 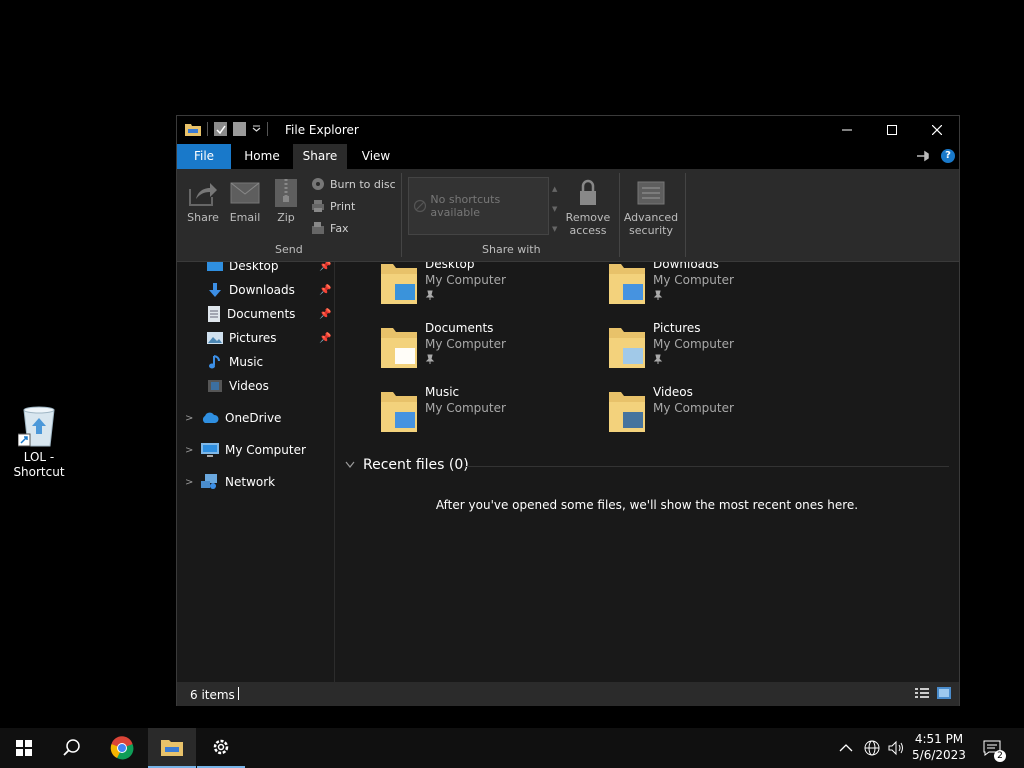 I want to click on nav-item-downloads: Downloads 📌, so click(x=269, y=290).